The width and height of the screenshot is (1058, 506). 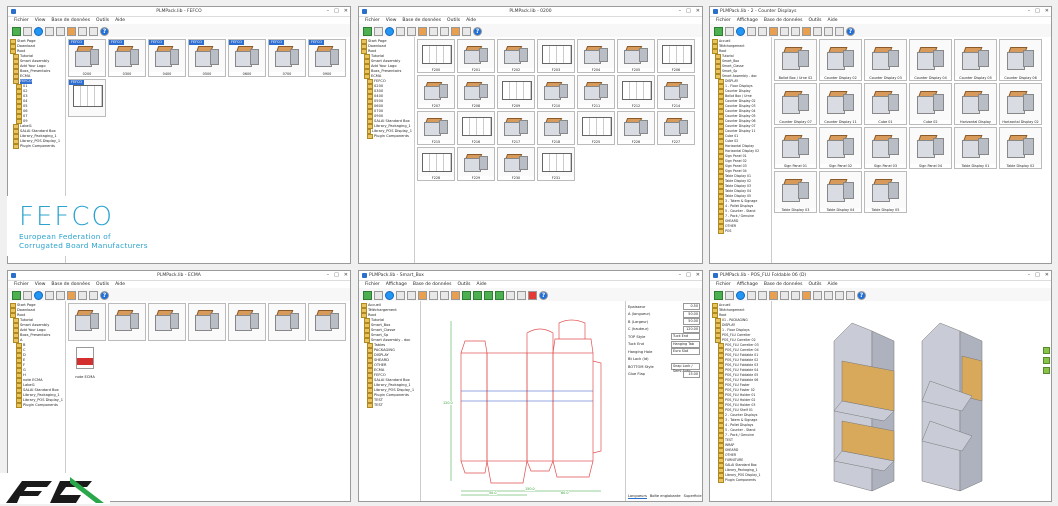 I want to click on model-thumbnail: F217, so click(x=516, y=128).